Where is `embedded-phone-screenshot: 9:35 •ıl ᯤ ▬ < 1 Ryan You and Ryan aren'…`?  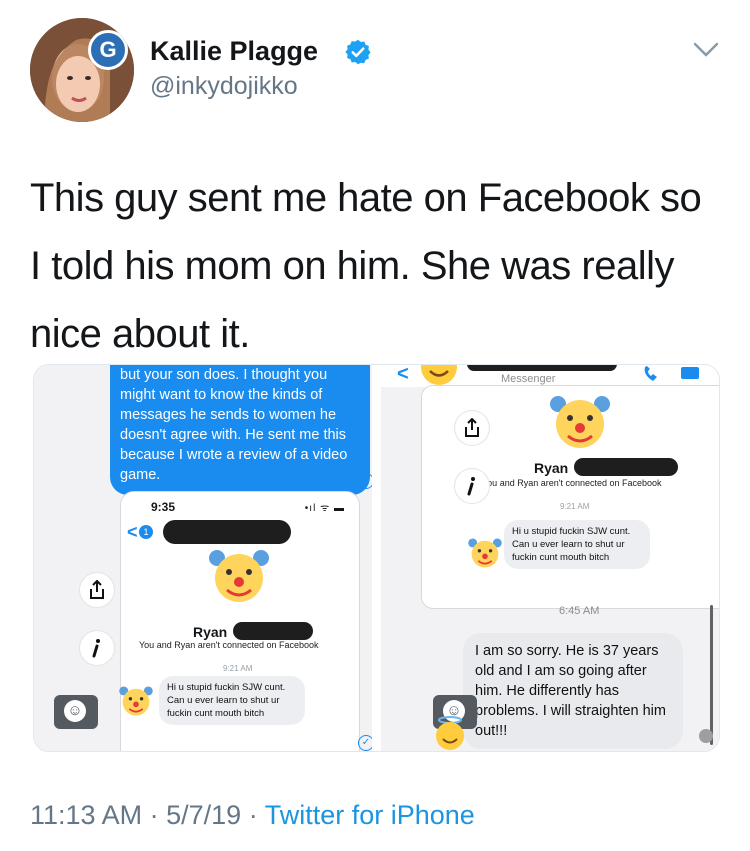 embedded-phone-screenshot: 9:35 •ıl ᯤ ▬ < 1 Ryan You and Ryan aren'… is located at coordinates (239, 621).